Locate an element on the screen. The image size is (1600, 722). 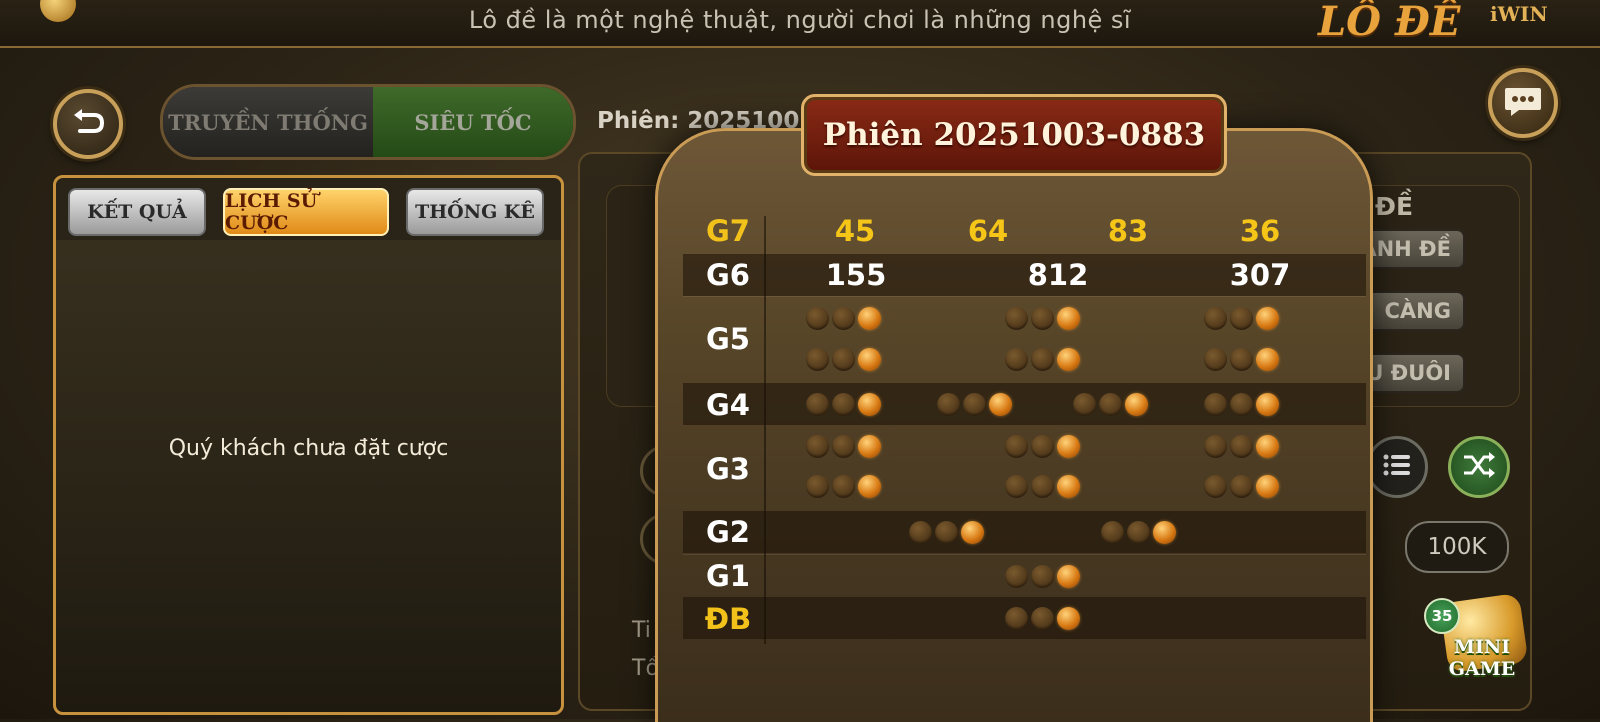
back-button is located at coordinates (88, 124).